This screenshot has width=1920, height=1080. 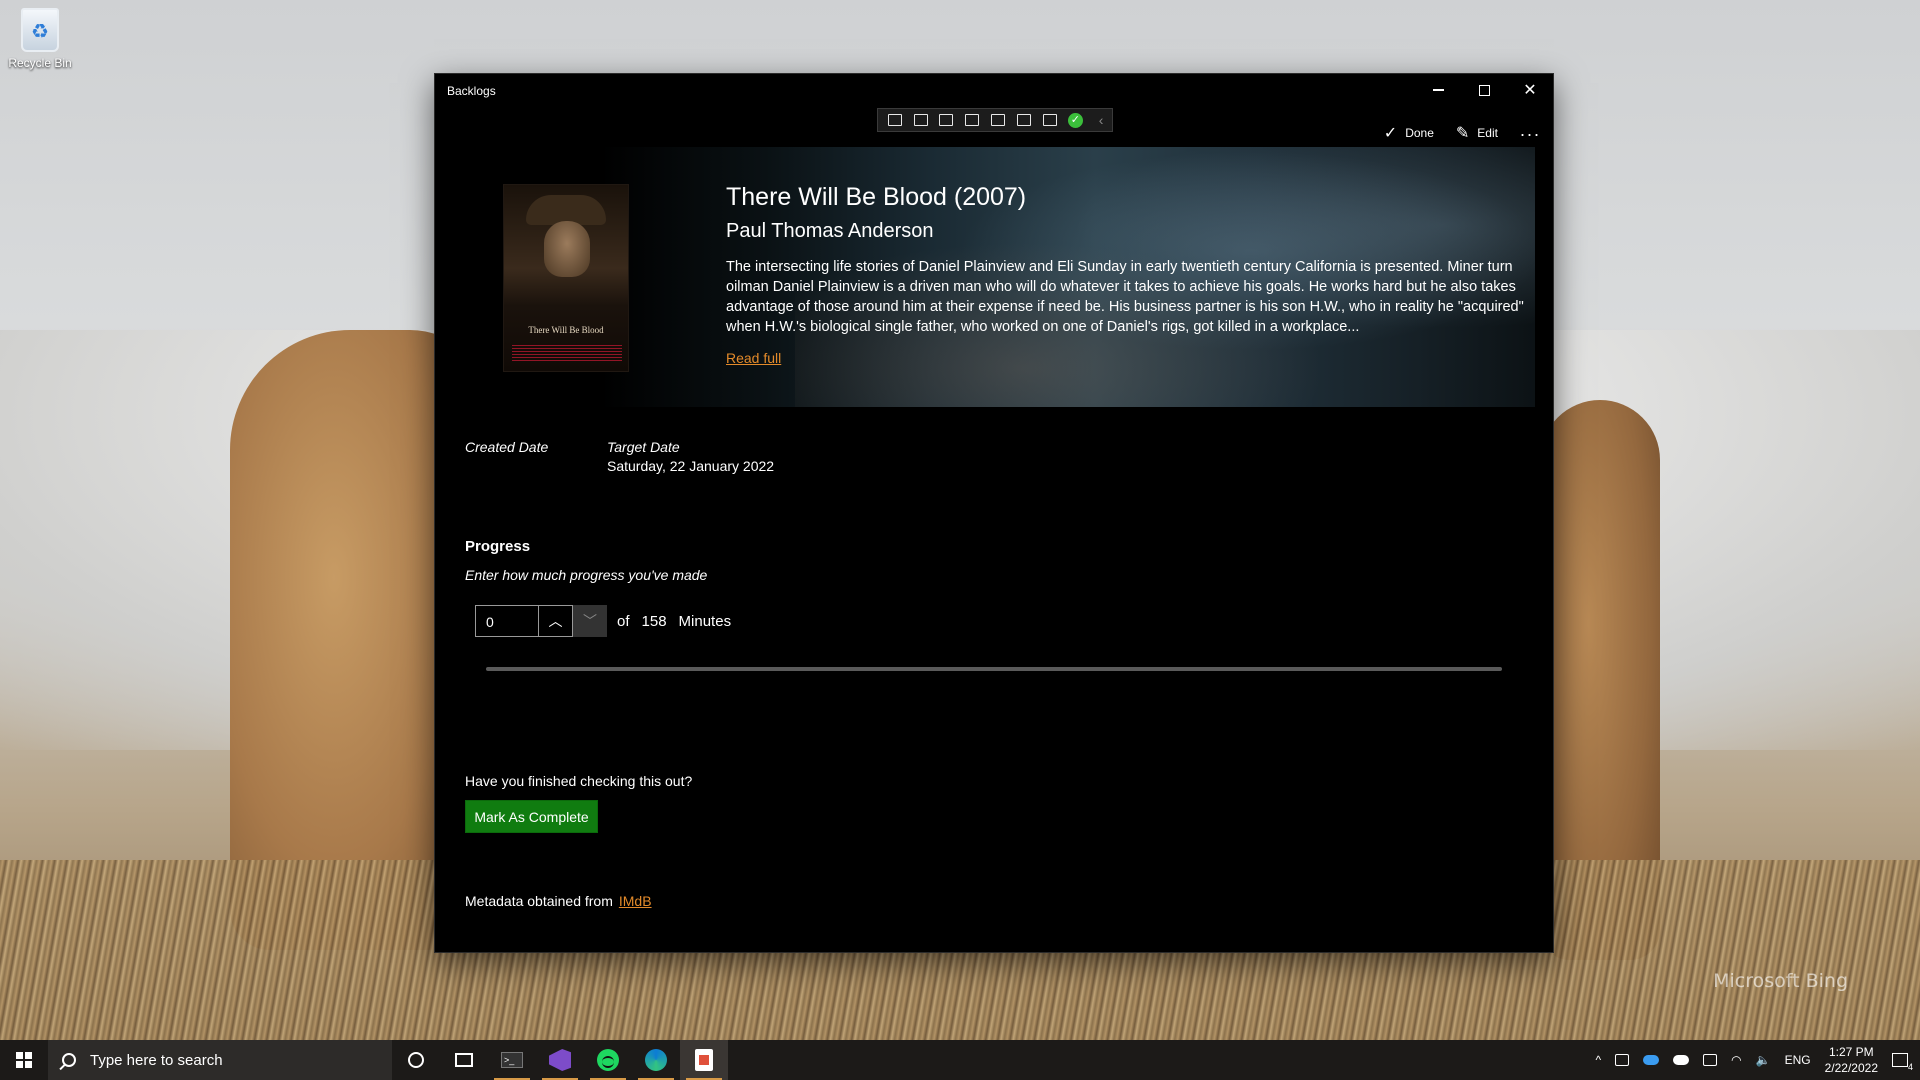 What do you see at coordinates (1487, 133) in the screenshot?
I see `edit-label: Edit` at bounding box center [1487, 133].